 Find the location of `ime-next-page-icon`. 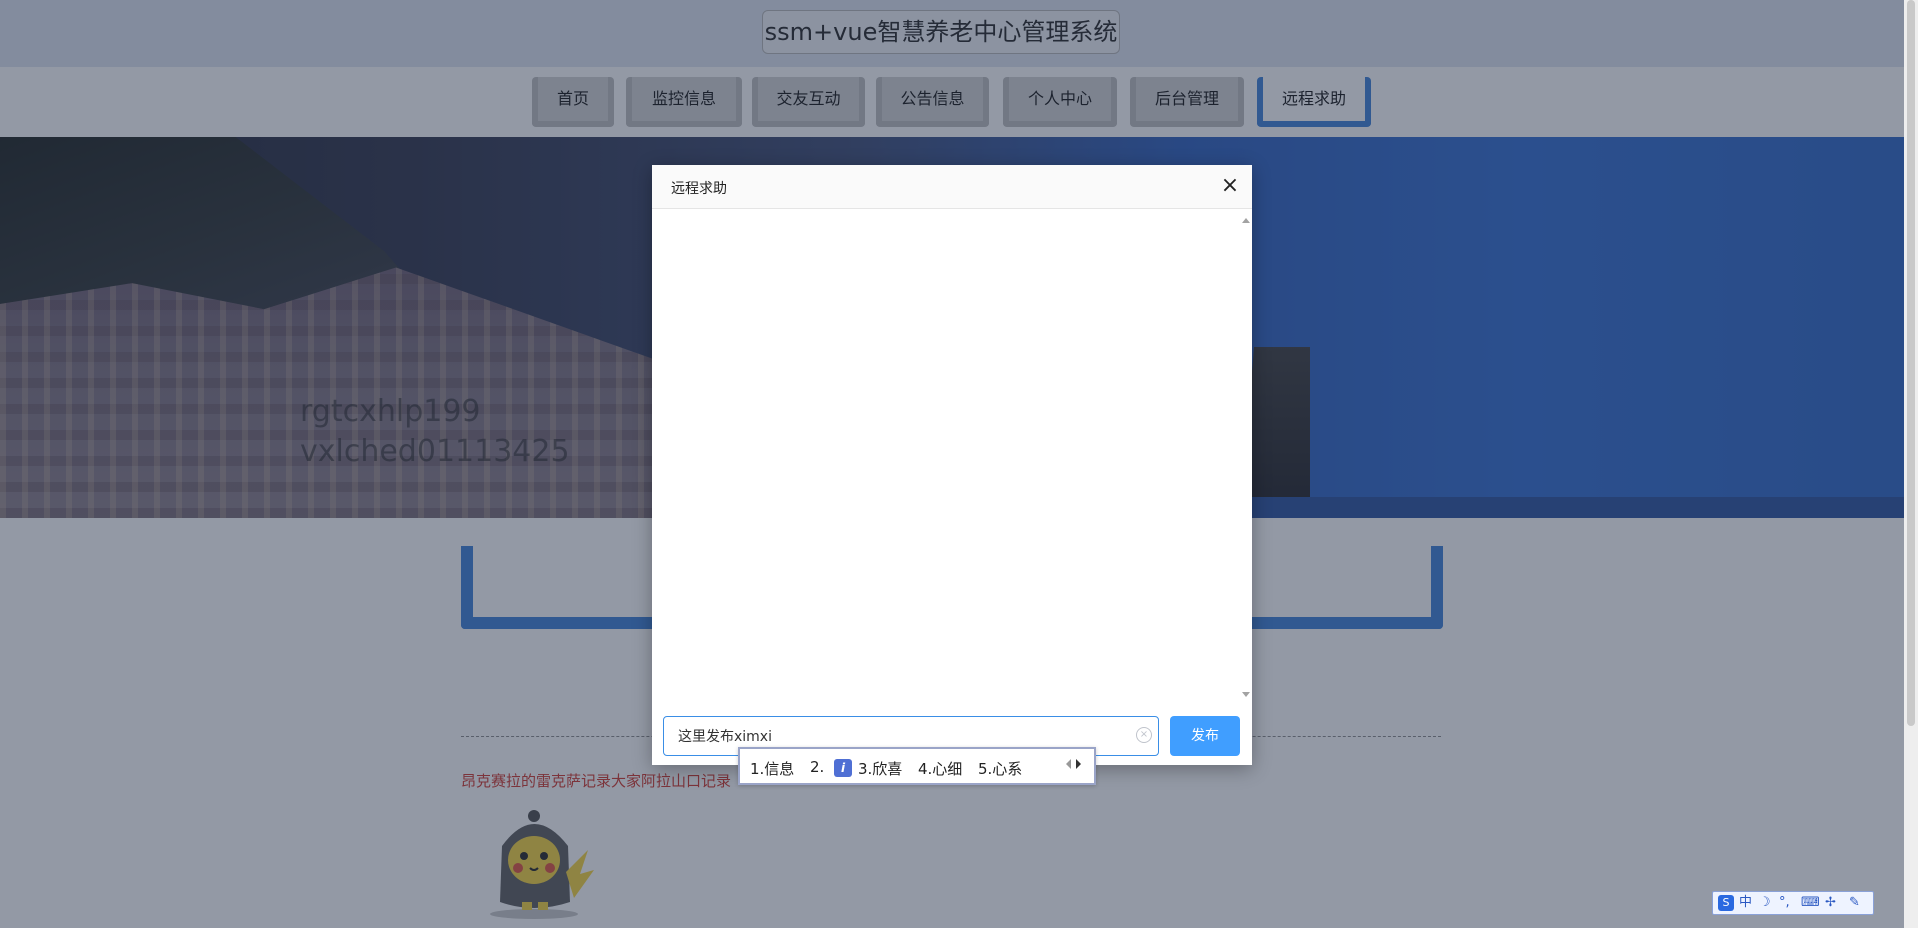

ime-next-page-icon is located at coordinates (1078, 764).